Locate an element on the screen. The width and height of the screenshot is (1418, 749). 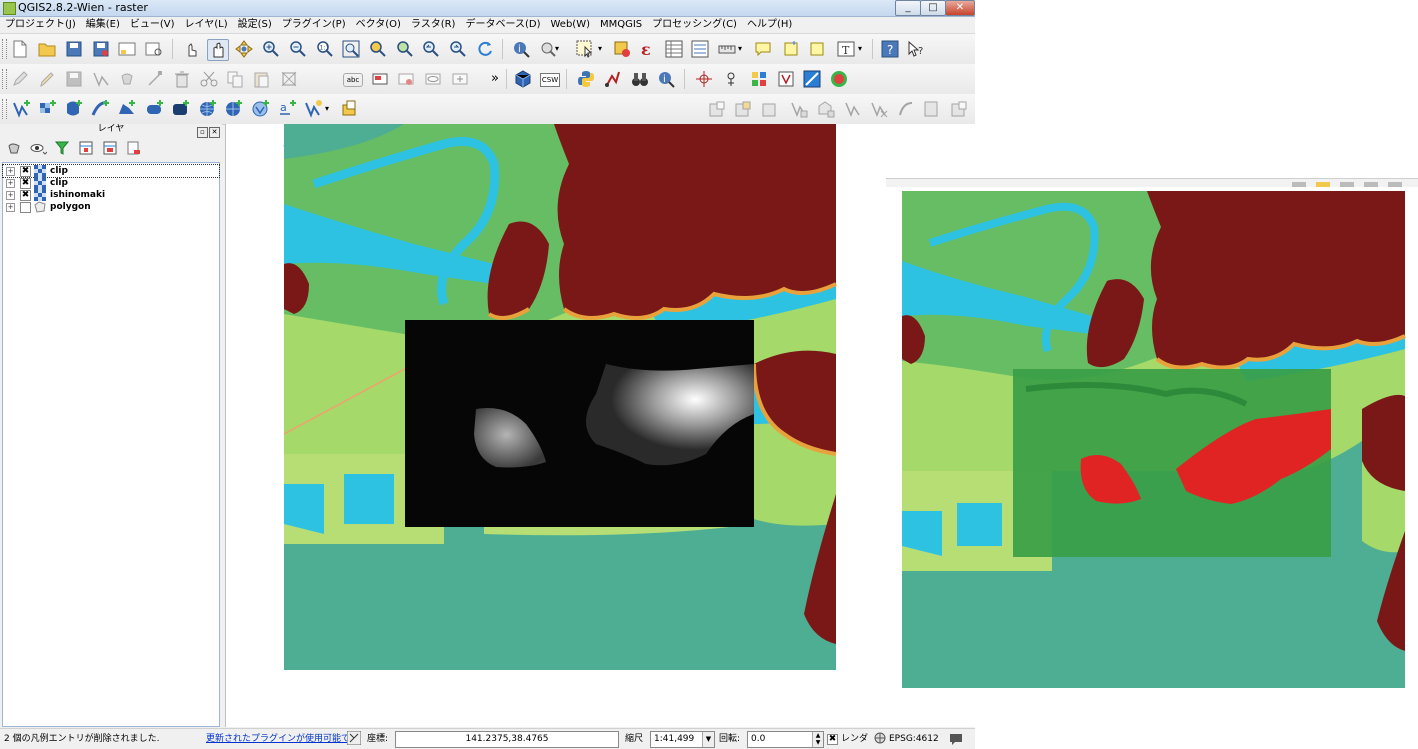
new-print-composer-icon is located at coordinates (127, 49).